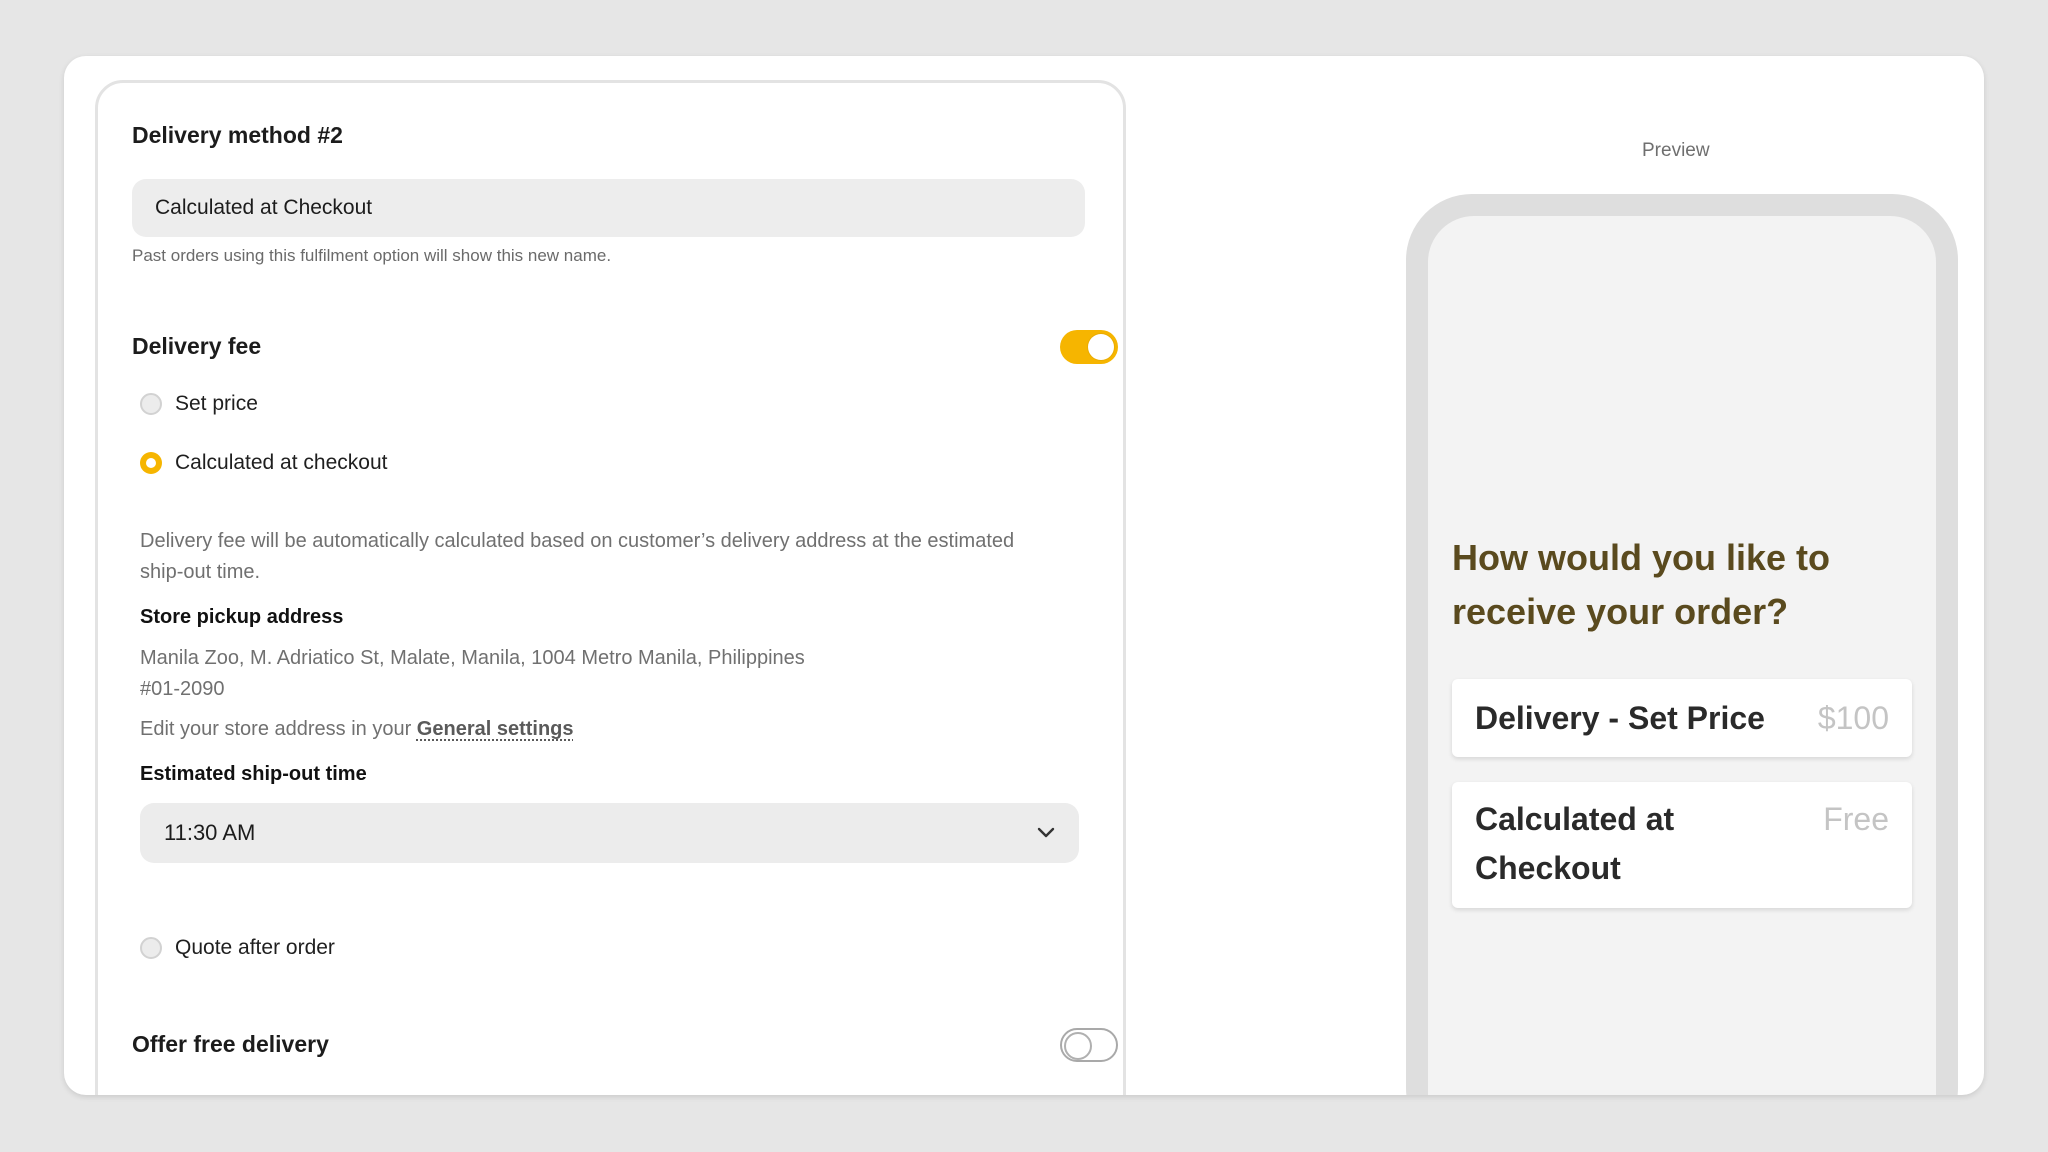 The width and height of the screenshot is (2048, 1152). I want to click on fee-option-label: Calculated at checkout, so click(281, 462).